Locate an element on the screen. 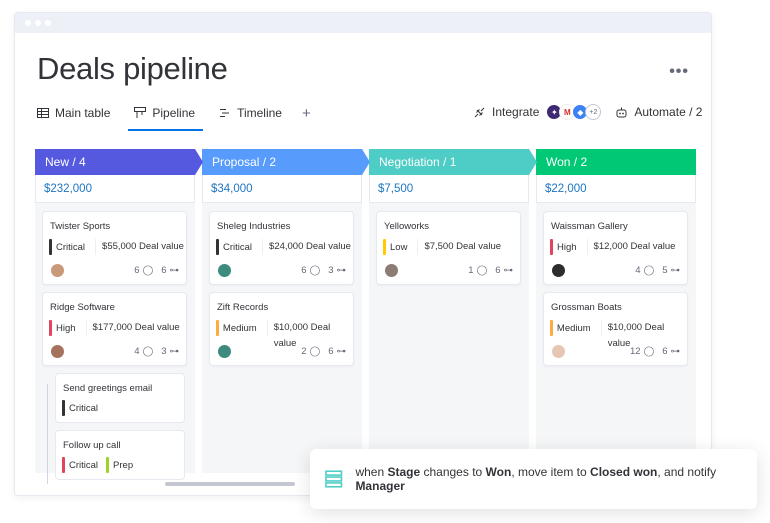  view-tabs: Main table Pipeline Timeline + is located at coordinates (174, 116).